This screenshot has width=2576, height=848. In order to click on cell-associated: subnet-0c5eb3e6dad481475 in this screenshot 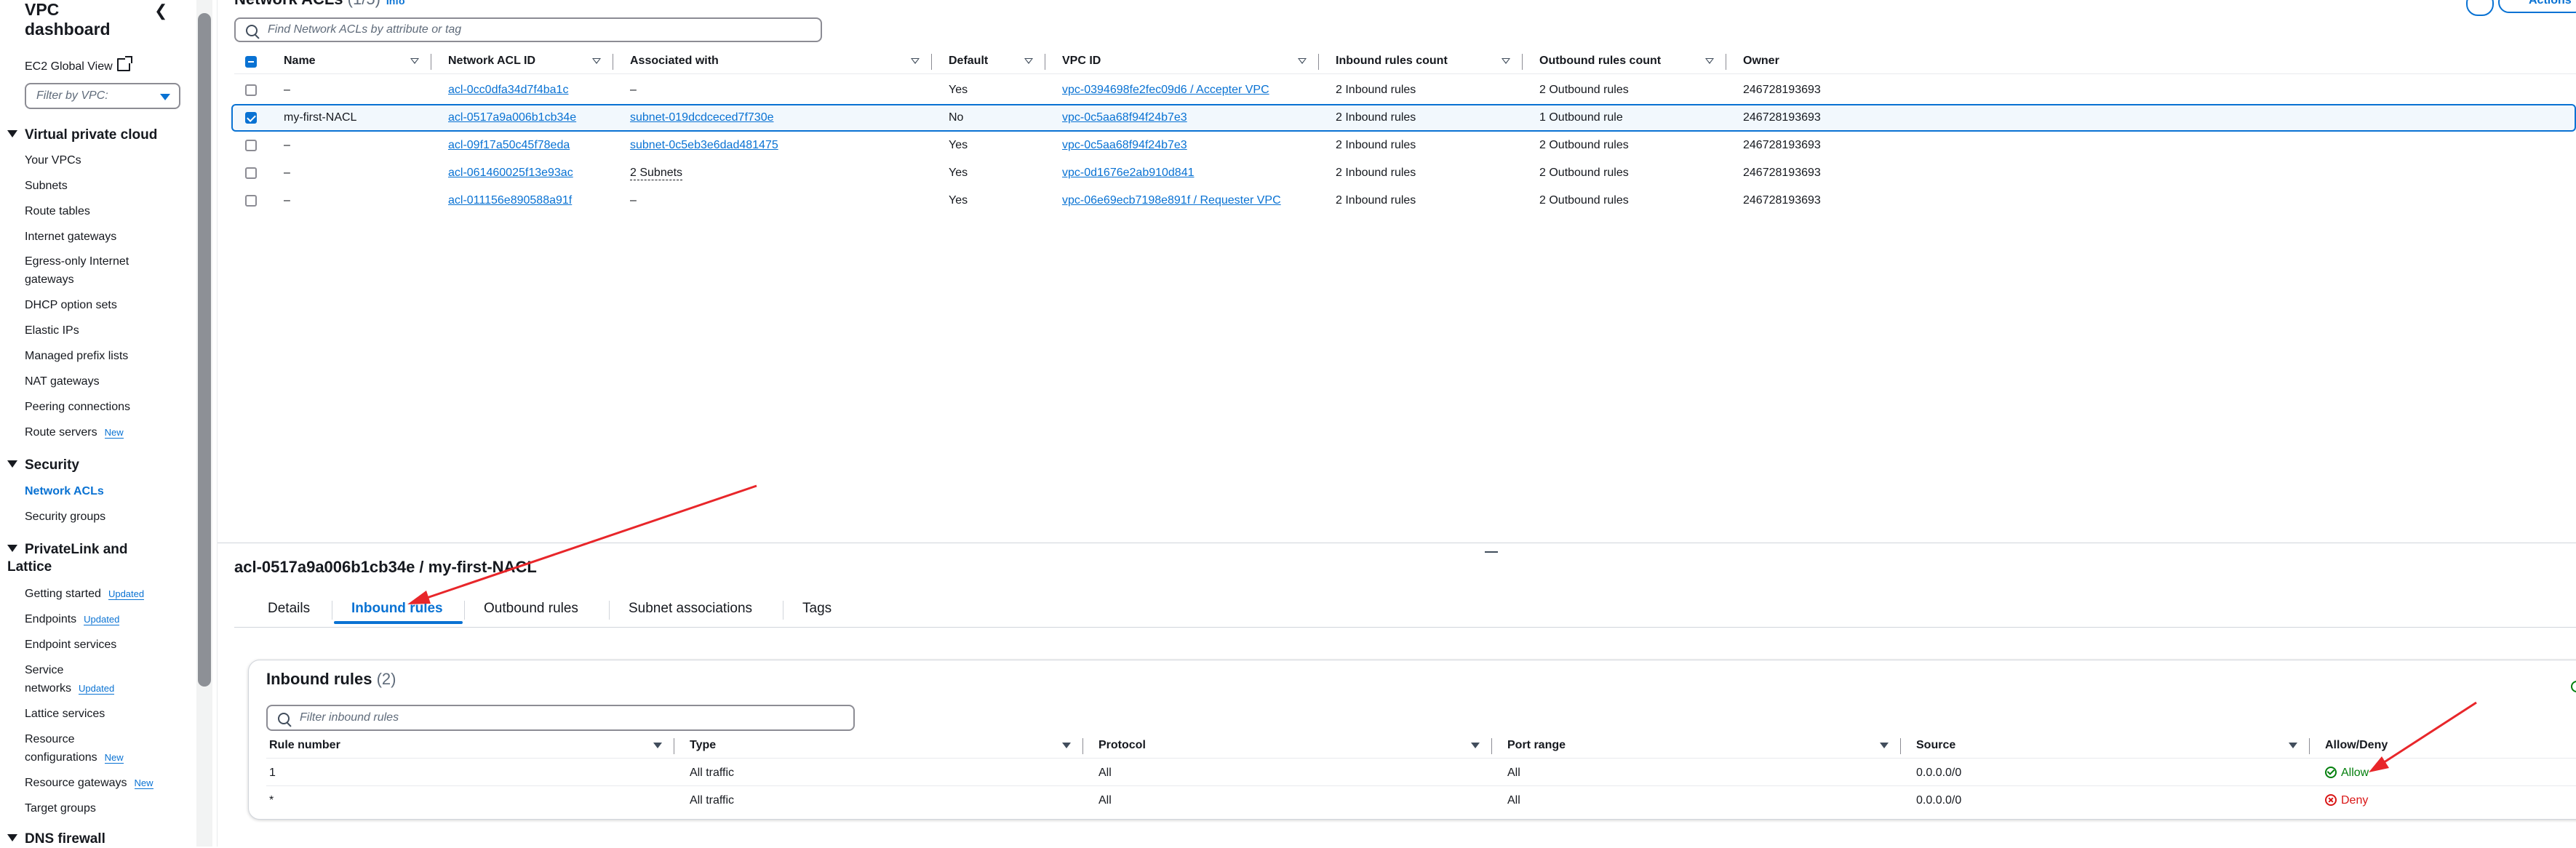, I will do `click(704, 145)`.